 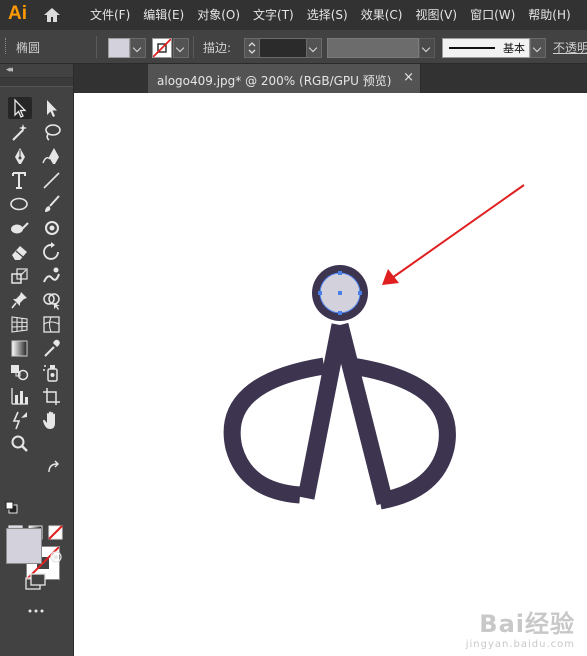 What do you see at coordinates (314, 48) in the screenshot?
I see `stroke-weight-dropdown` at bounding box center [314, 48].